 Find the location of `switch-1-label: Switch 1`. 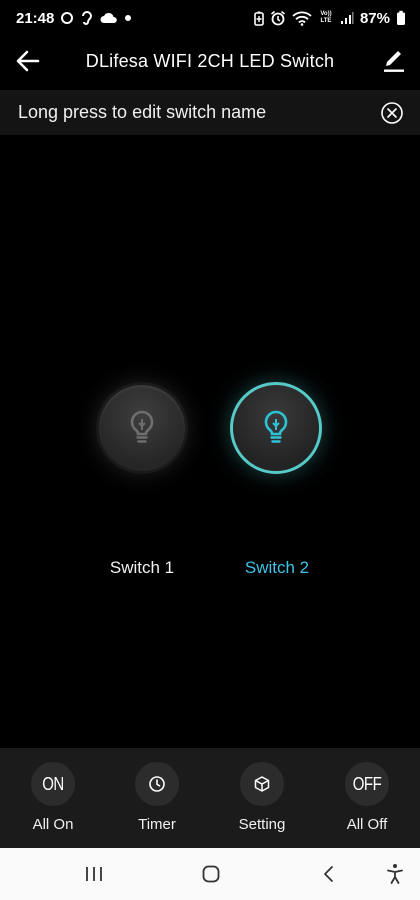

switch-1-label: Switch 1 is located at coordinates (142, 568).